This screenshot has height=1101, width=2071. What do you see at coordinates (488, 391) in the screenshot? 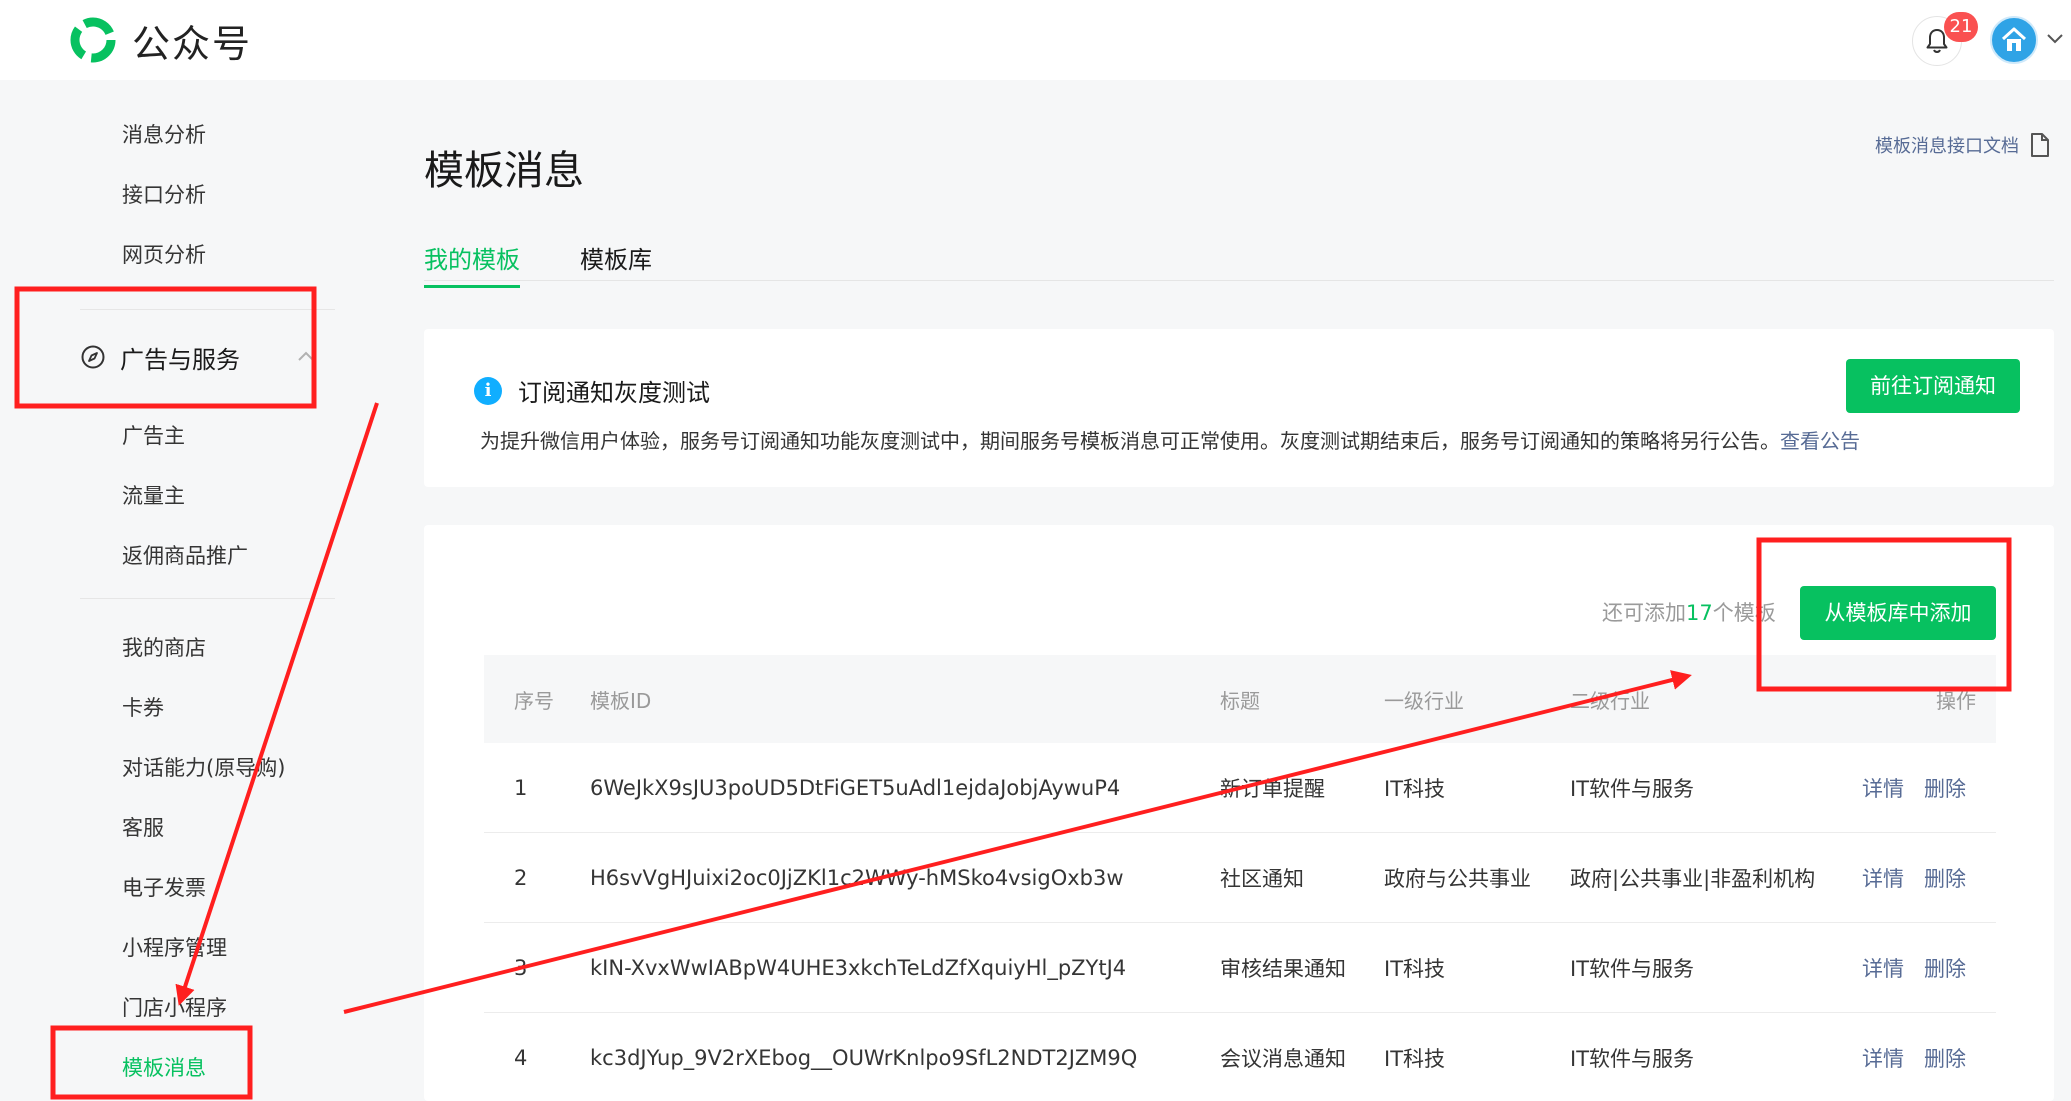
I see `info-icon: i` at bounding box center [488, 391].